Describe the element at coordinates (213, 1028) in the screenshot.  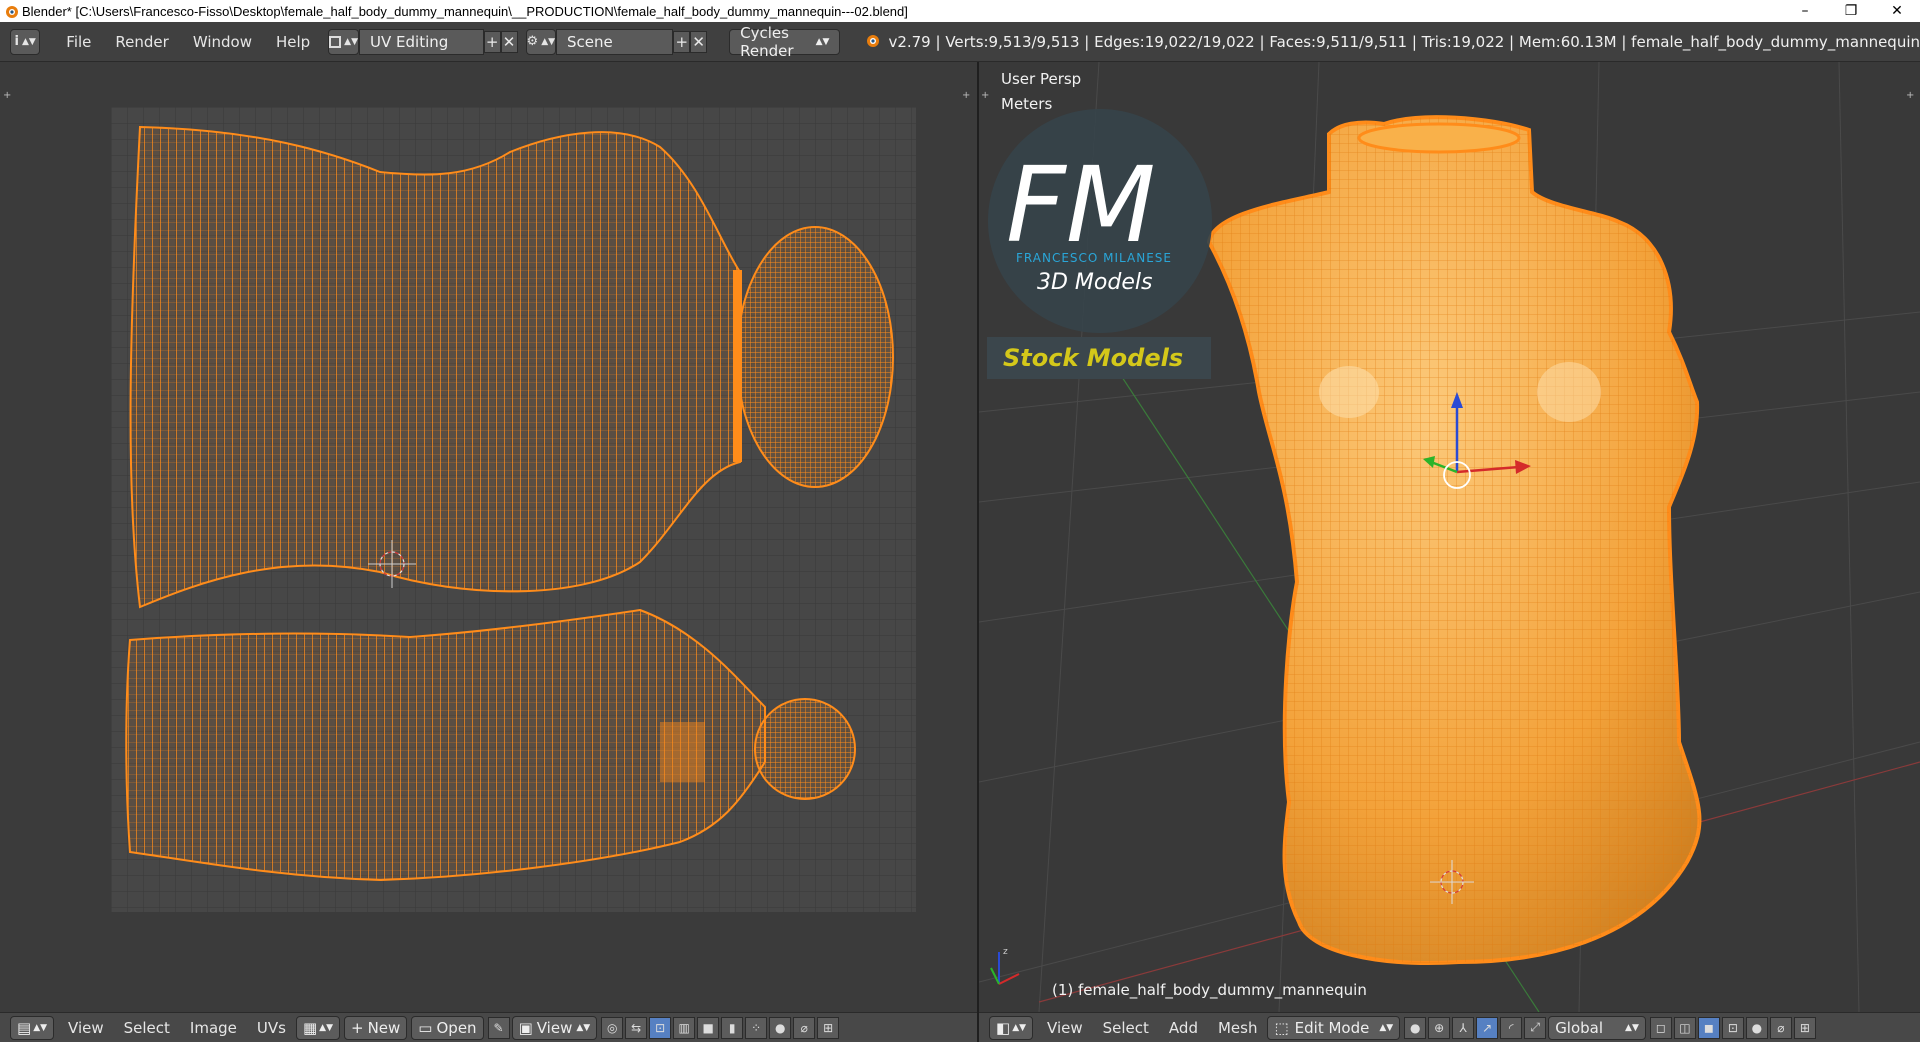
I see `uv-menu-image: Image` at that location.